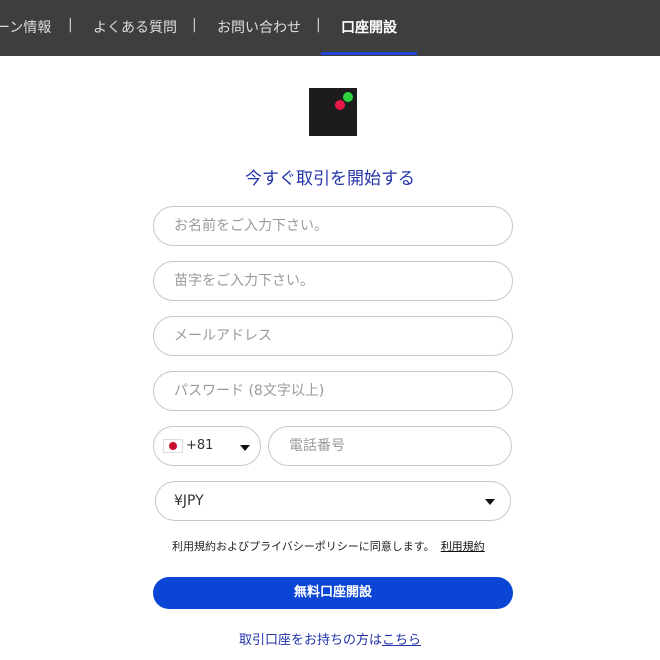 This screenshot has height=660, width=660. I want to click on phone-country-select: +81, so click(207, 446).